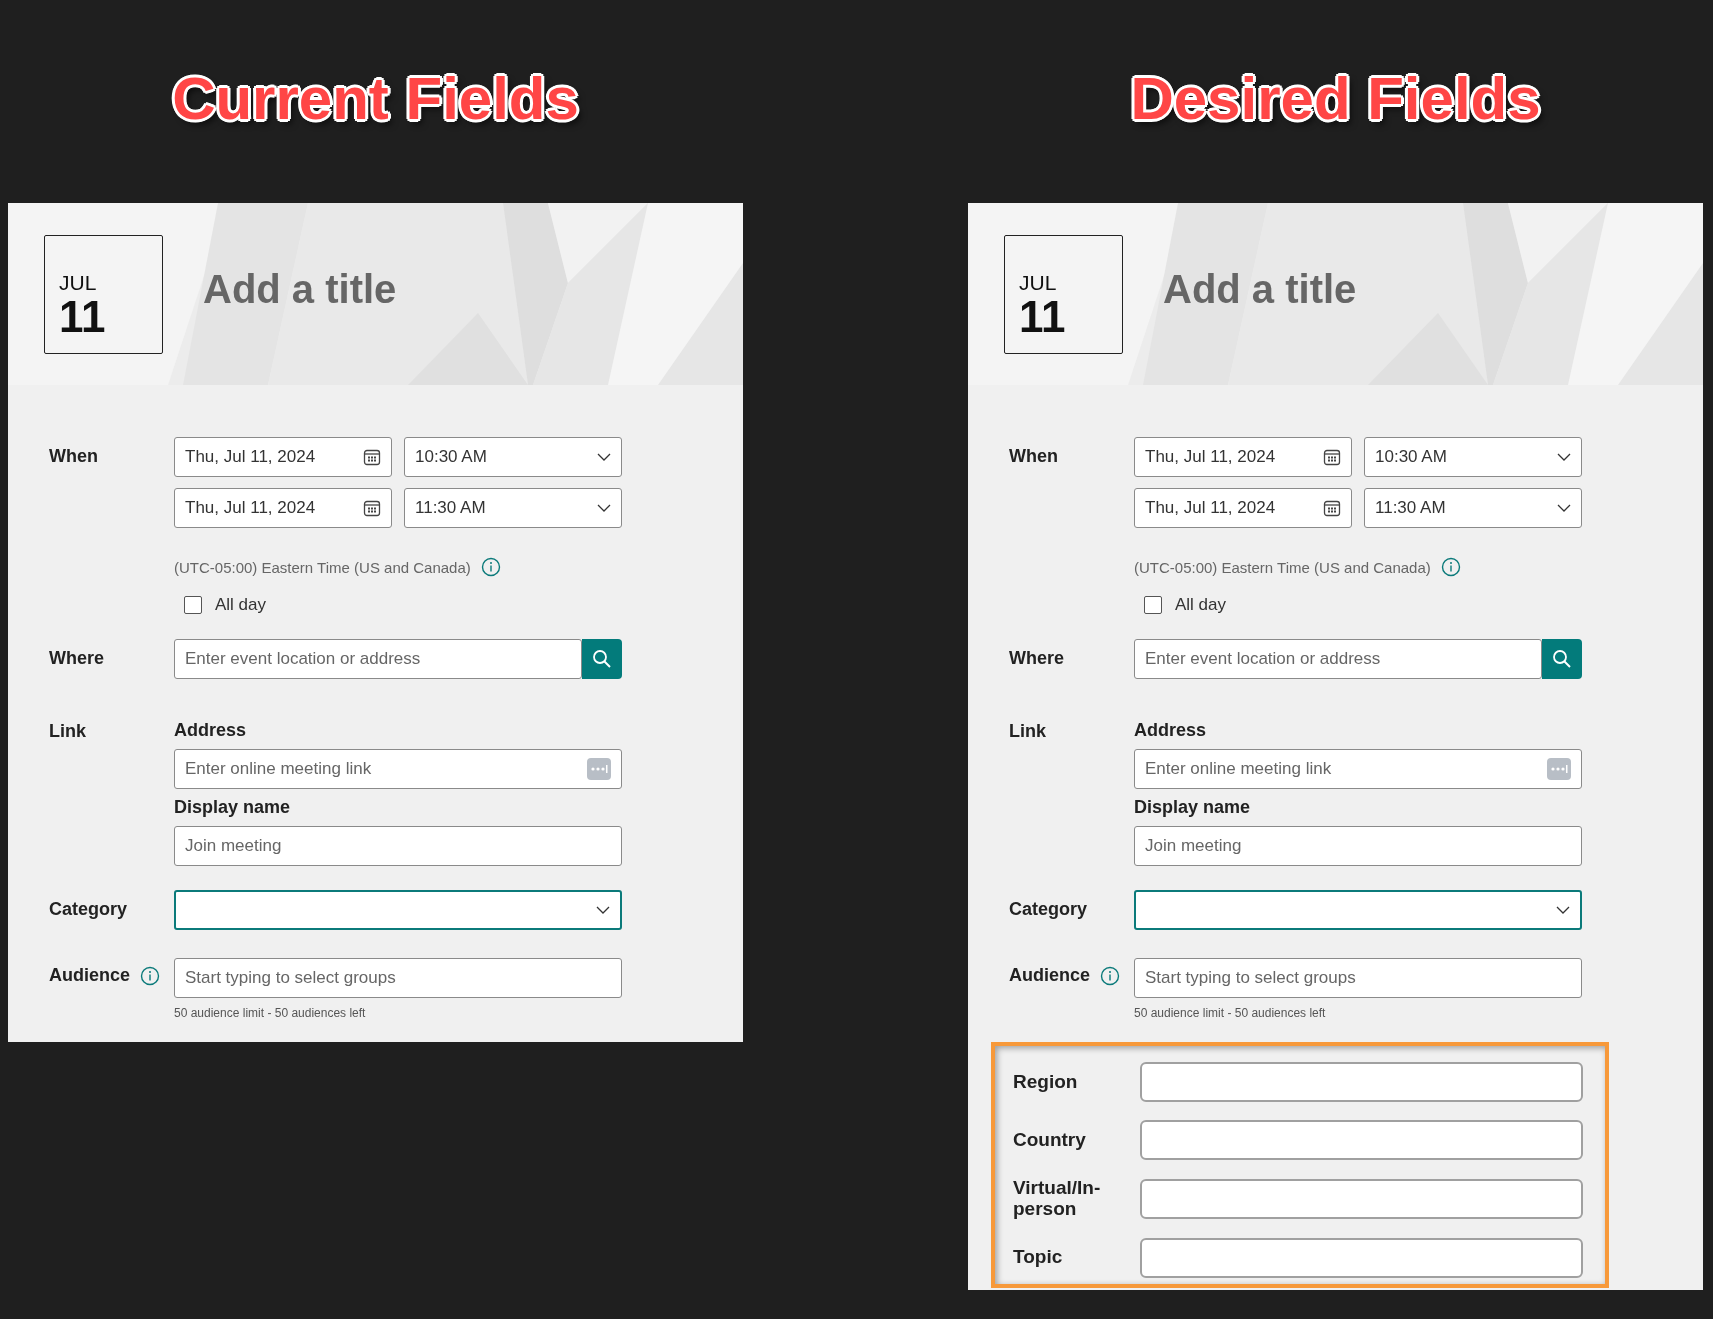 The image size is (1713, 1319). I want to click on field-label: Virtual/In-person, so click(1057, 1199).